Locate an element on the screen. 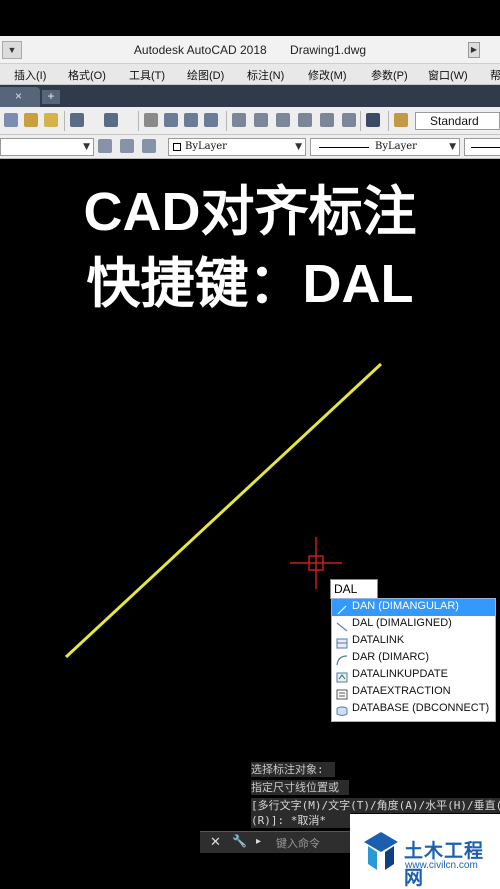 This screenshot has width=500, height=889. autocomplete-item-dataextraction: DATAEXTRACTION is located at coordinates (413, 692).